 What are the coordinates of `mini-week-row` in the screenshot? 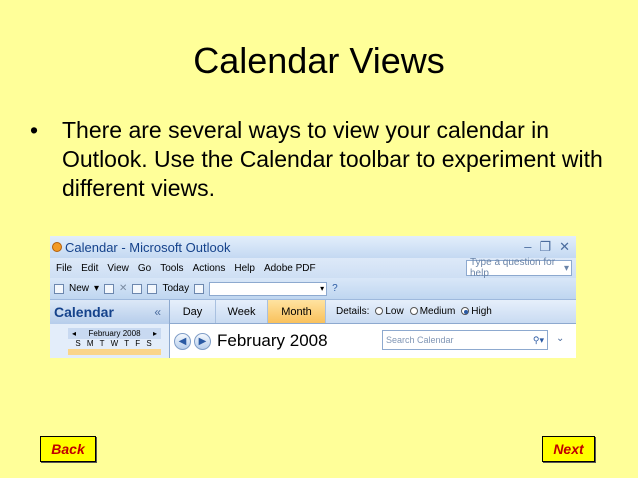 It's located at (114, 352).